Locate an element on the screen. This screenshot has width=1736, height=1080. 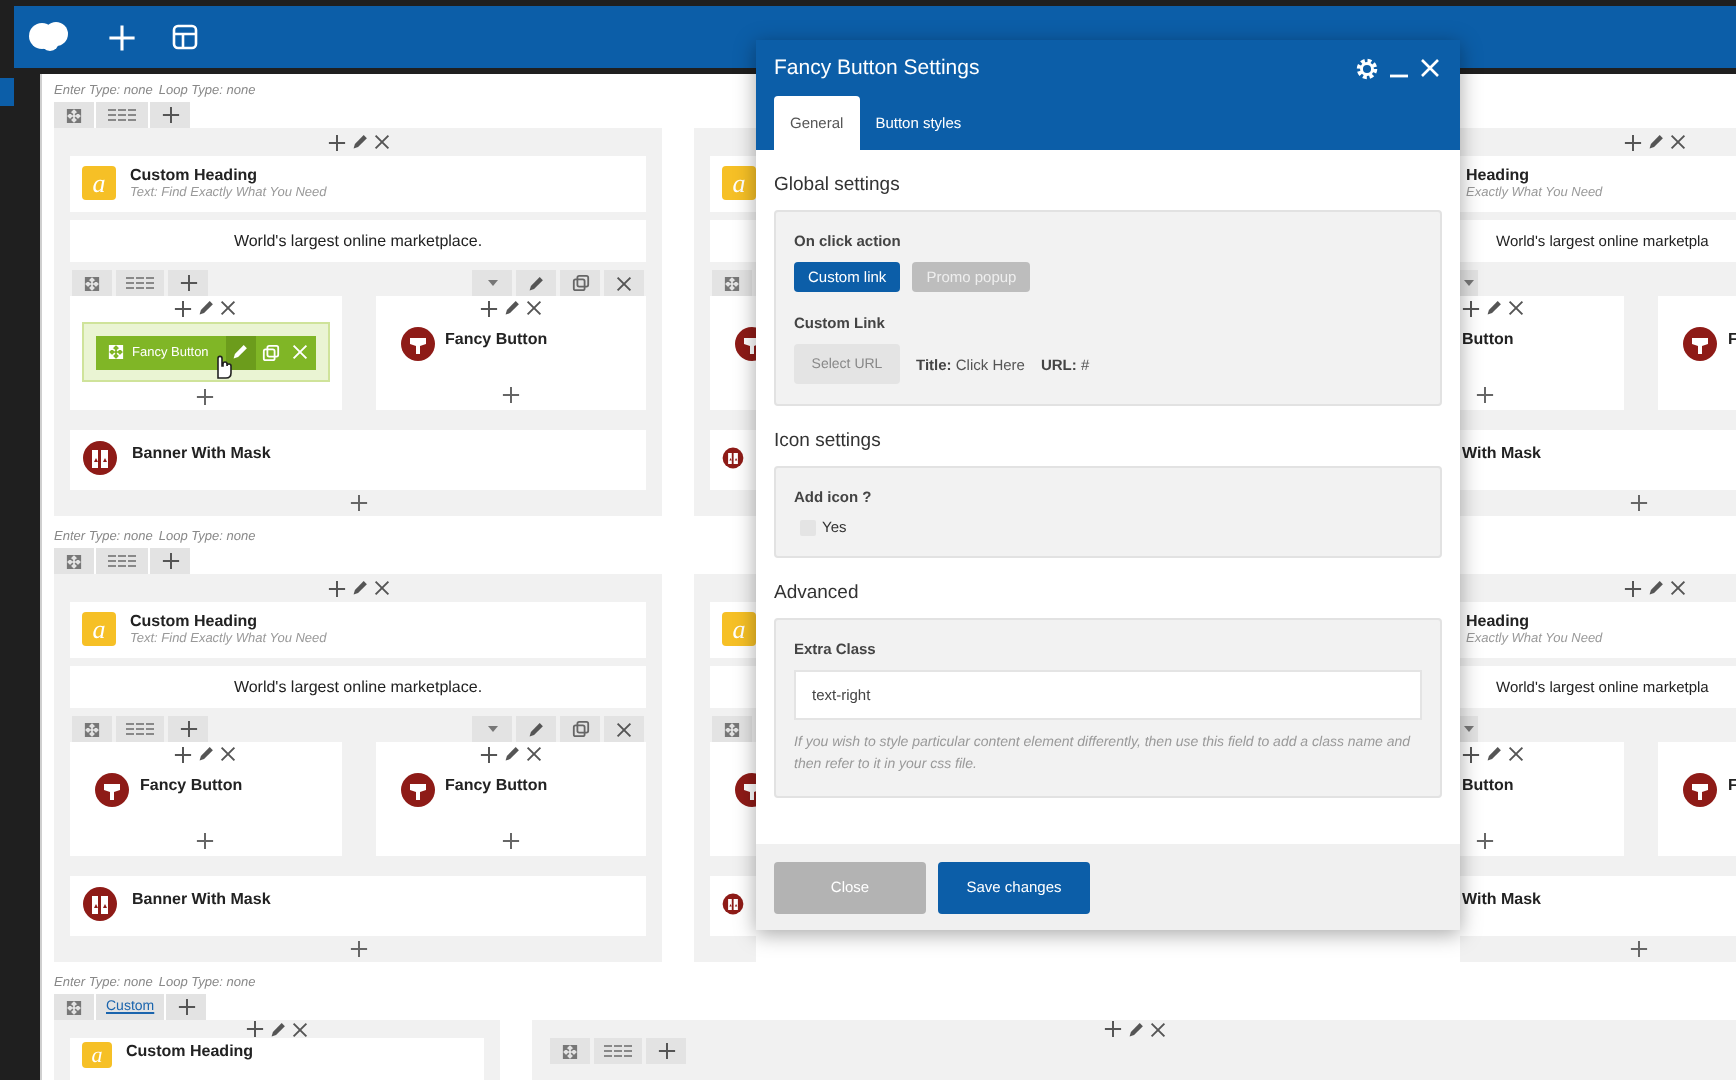
element-row: Button is located at coordinates (1542, 796).